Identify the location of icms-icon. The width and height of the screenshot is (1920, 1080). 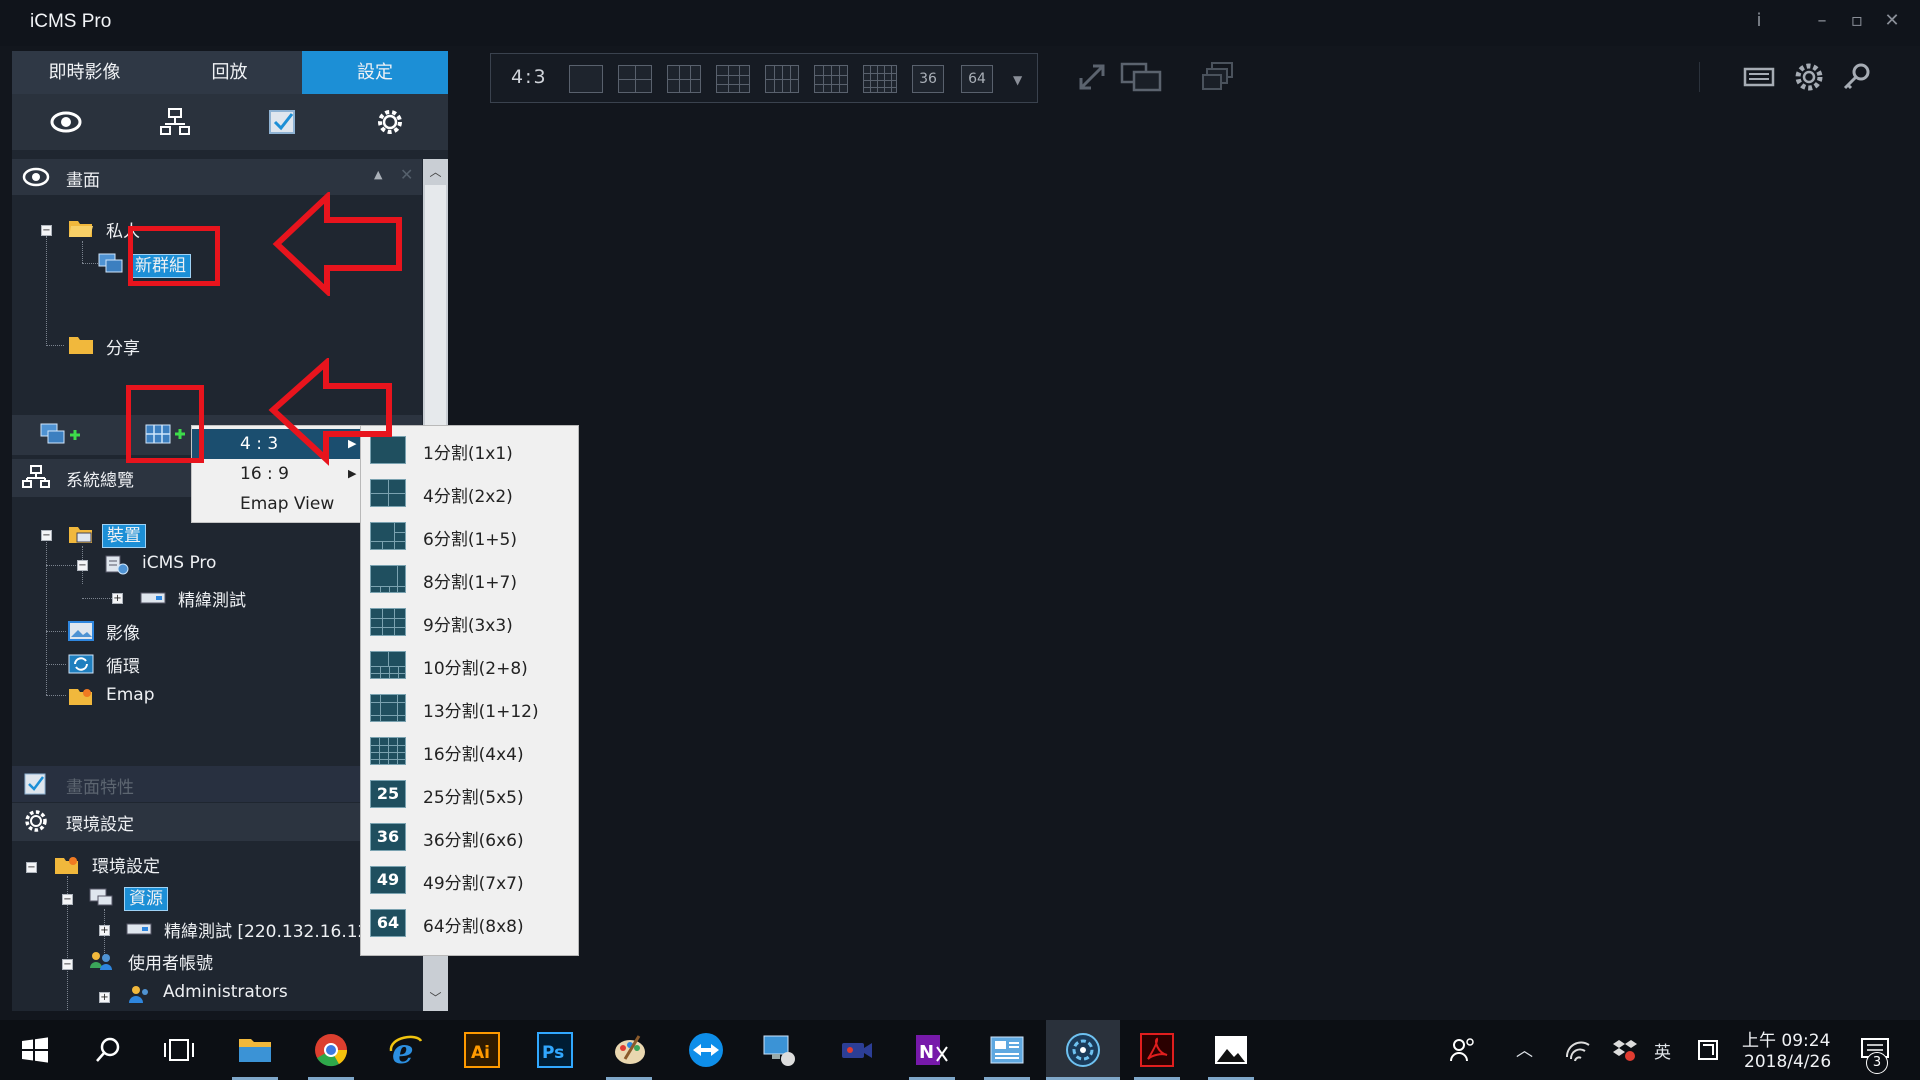
(1083, 1050).